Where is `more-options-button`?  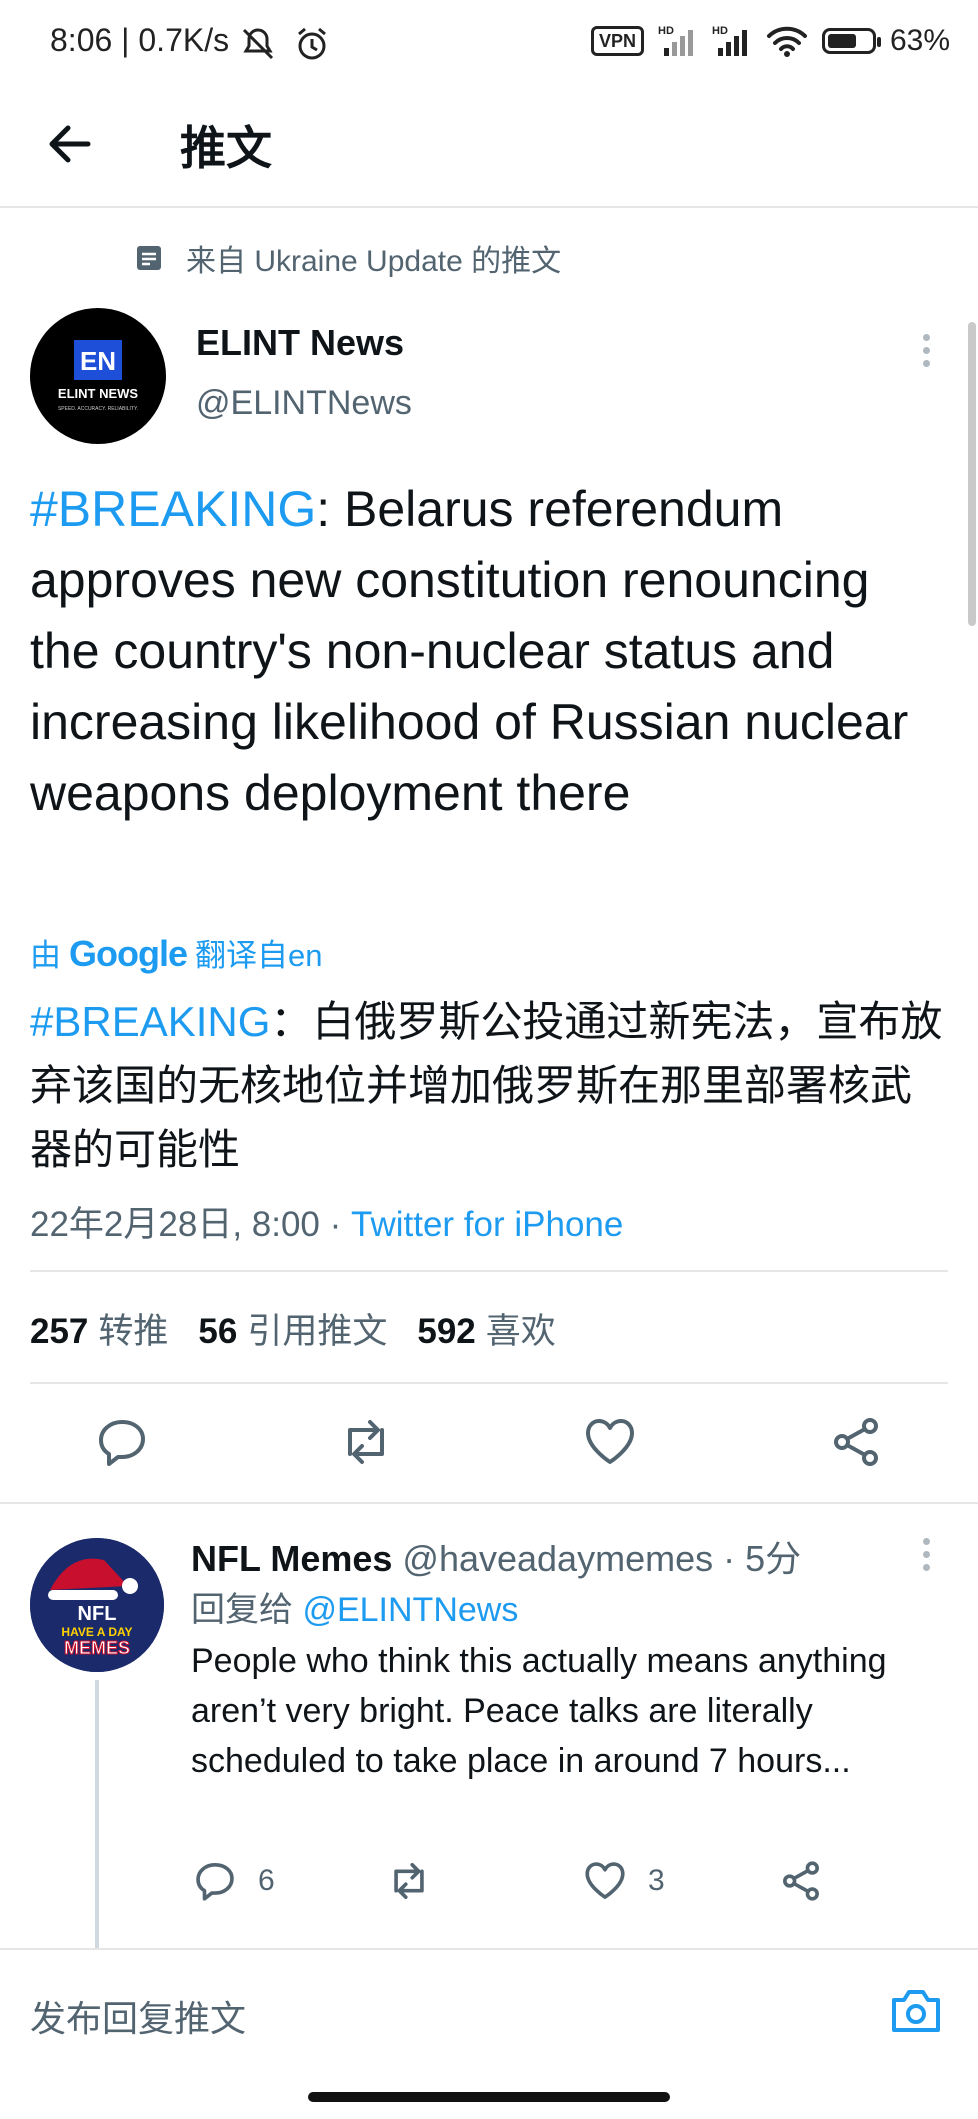 more-options-button is located at coordinates (927, 353).